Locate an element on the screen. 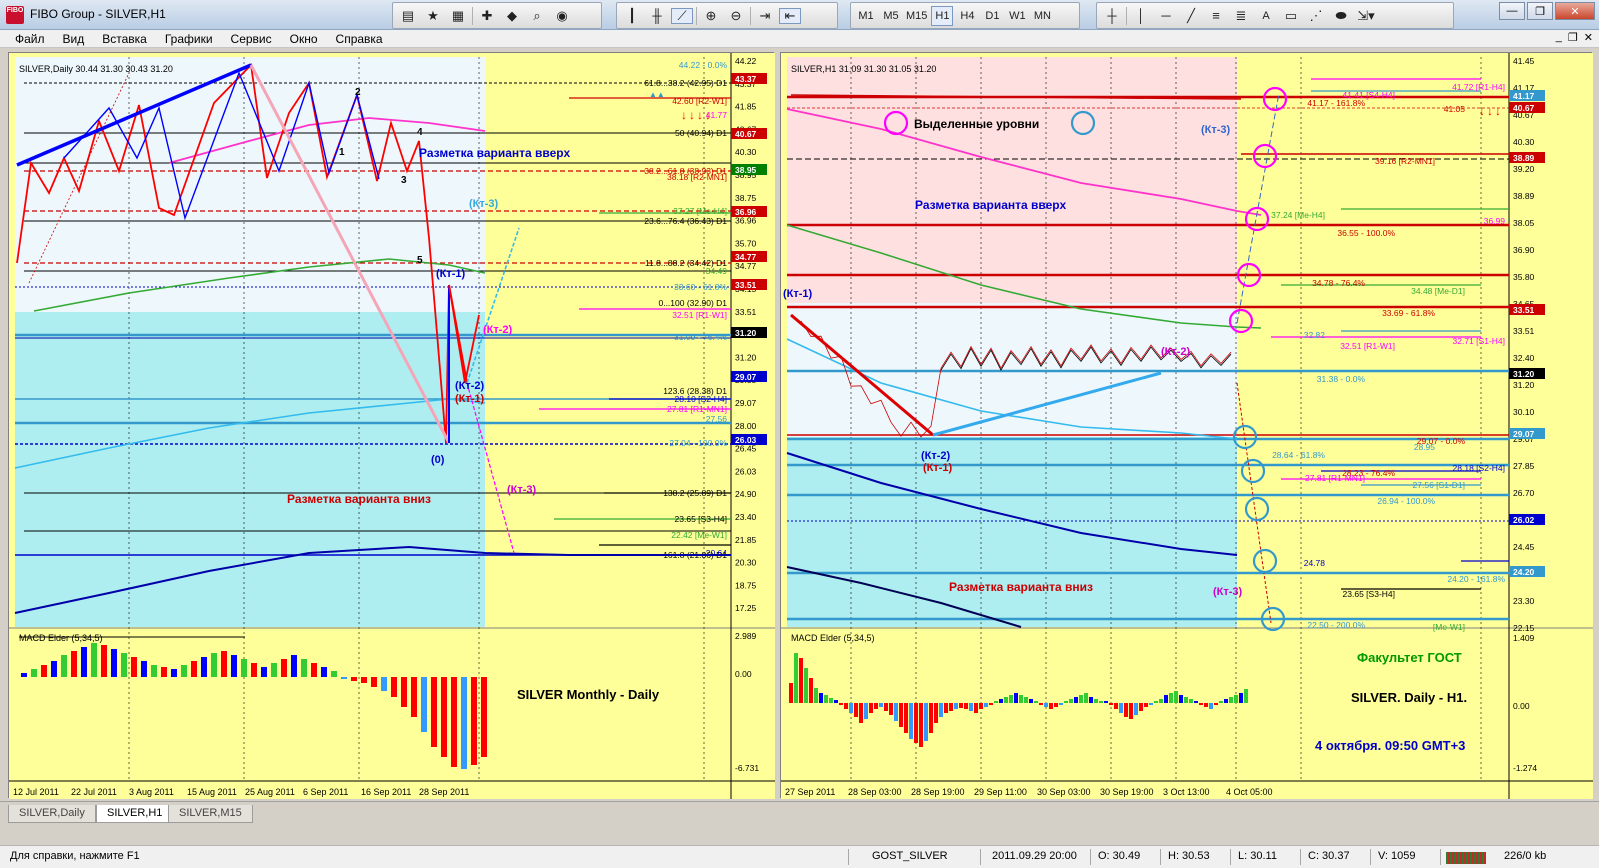 This screenshot has height=868, width=1599. mdi-close-icon: ✕ is located at coordinates (1588, 37).